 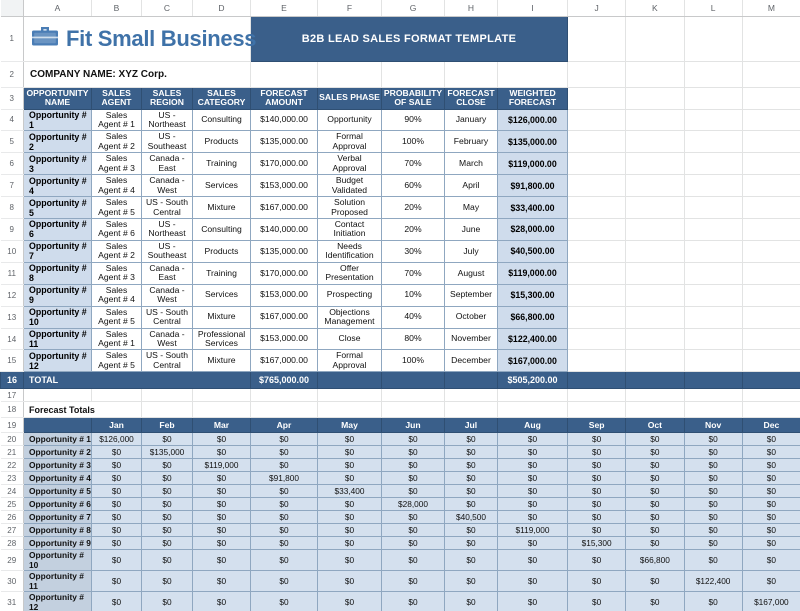 What do you see at coordinates (12, 491) in the screenshot?
I see `row-header-24: 24` at bounding box center [12, 491].